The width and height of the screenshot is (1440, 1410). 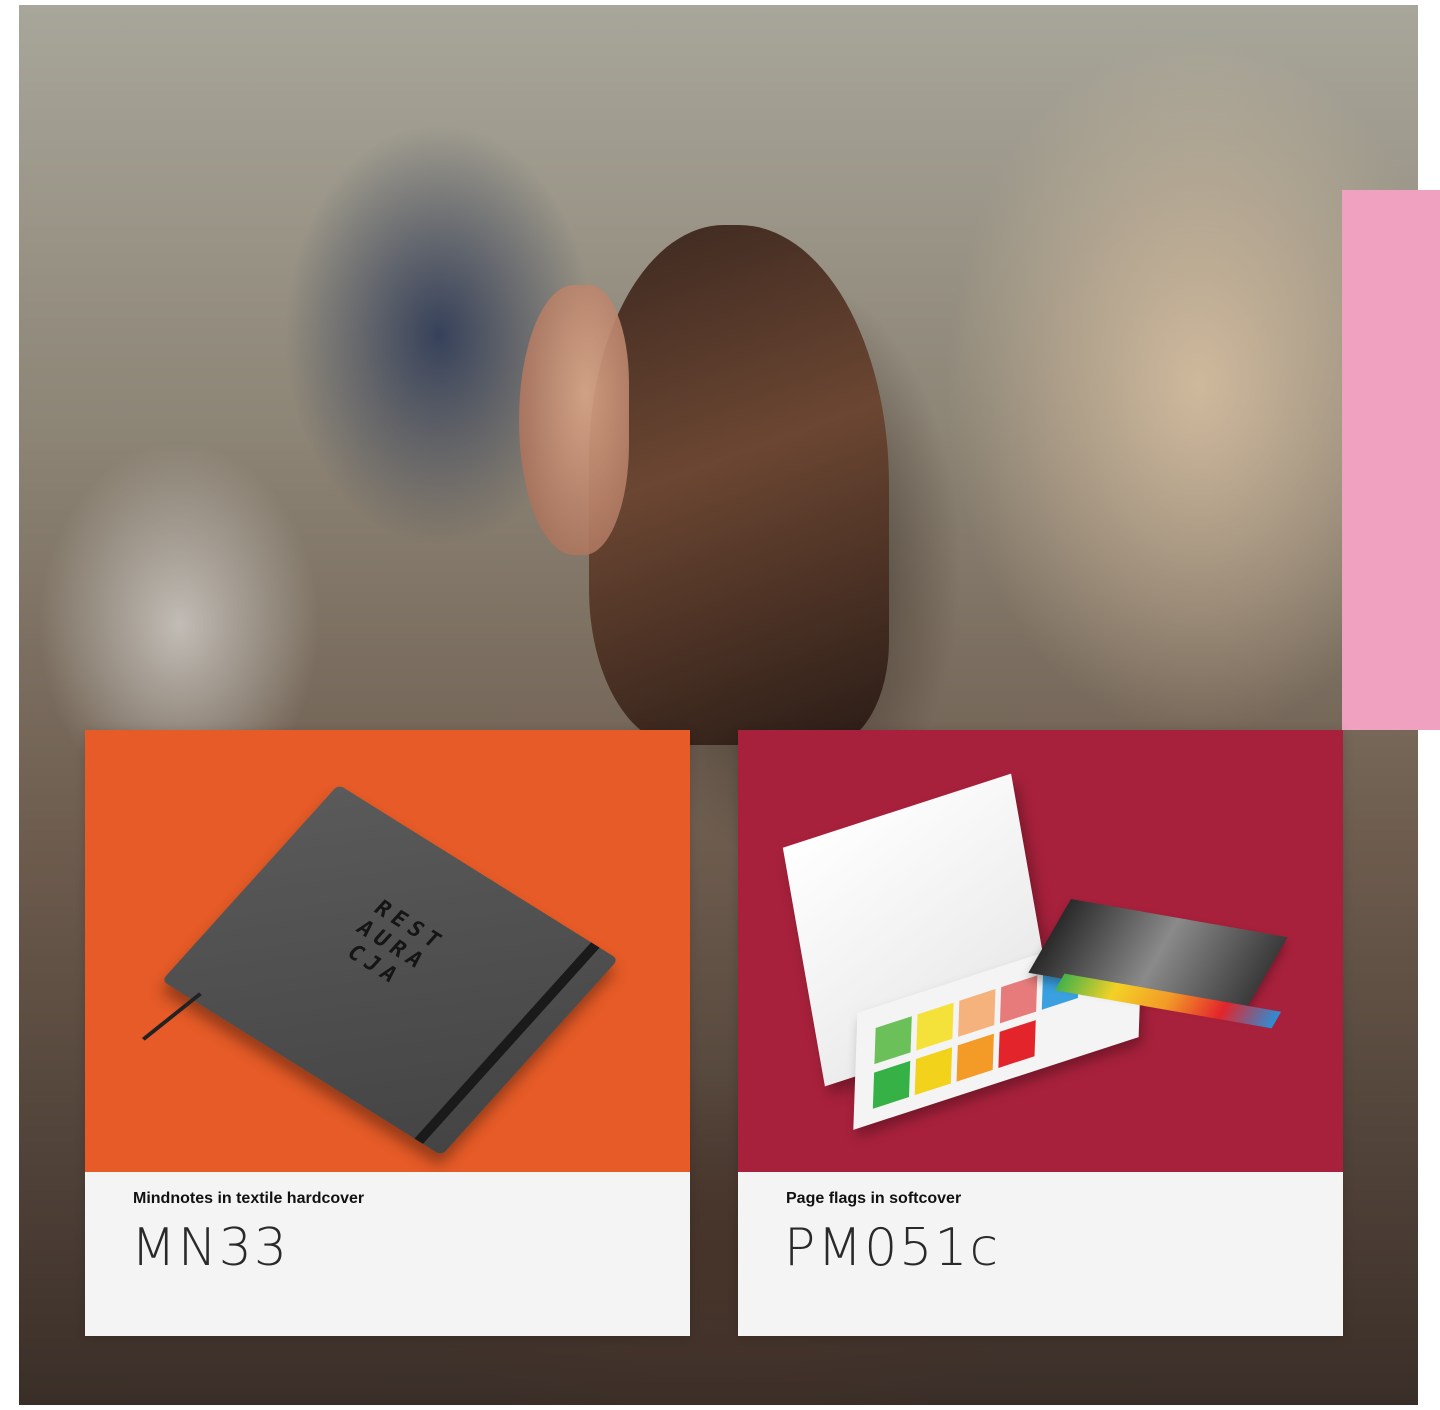 What do you see at coordinates (874, 1198) in the screenshot?
I see `product-subtitle: Page flags in softcover` at bounding box center [874, 1198].